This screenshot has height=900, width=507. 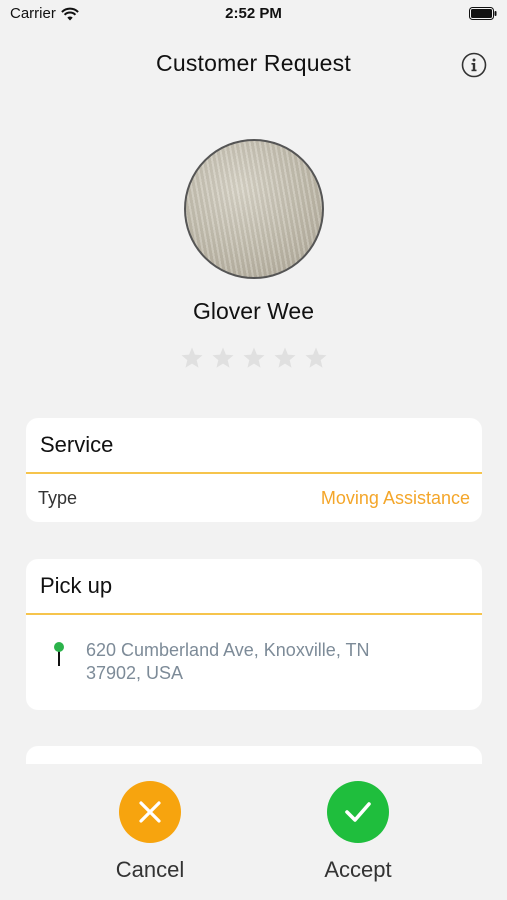 I want to click on accept-circle, so click(x=358, y=812).